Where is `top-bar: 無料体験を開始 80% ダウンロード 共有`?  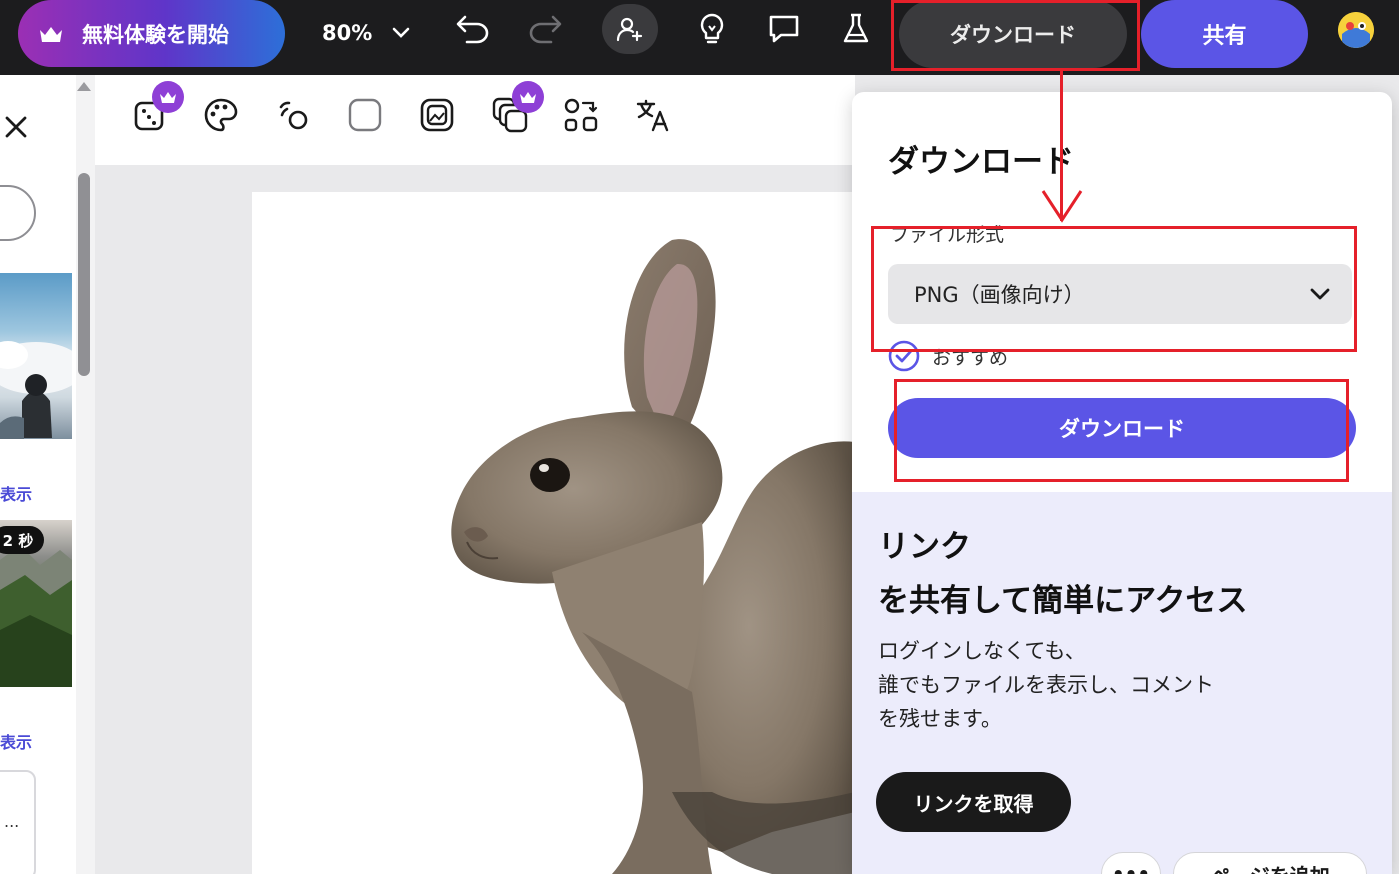
top-bar: 無料体験を開始 80% ダウンロード 共有 is located at coordinates (699, 37).